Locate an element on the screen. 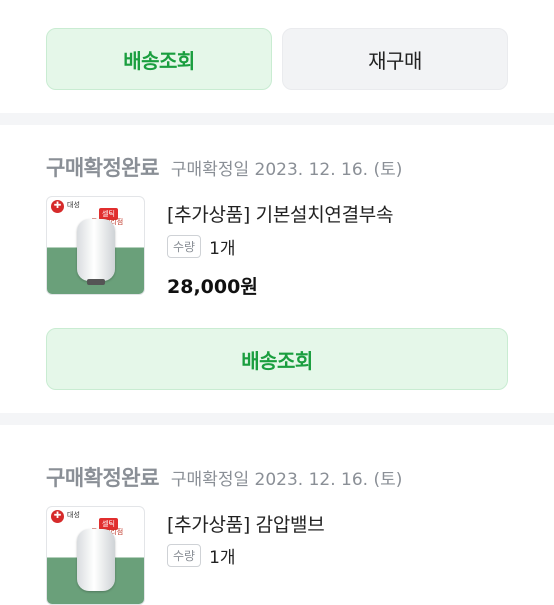 This screenshot has width=554, height=605. product-price: 28,000원 is located at coordinates (212, 287).